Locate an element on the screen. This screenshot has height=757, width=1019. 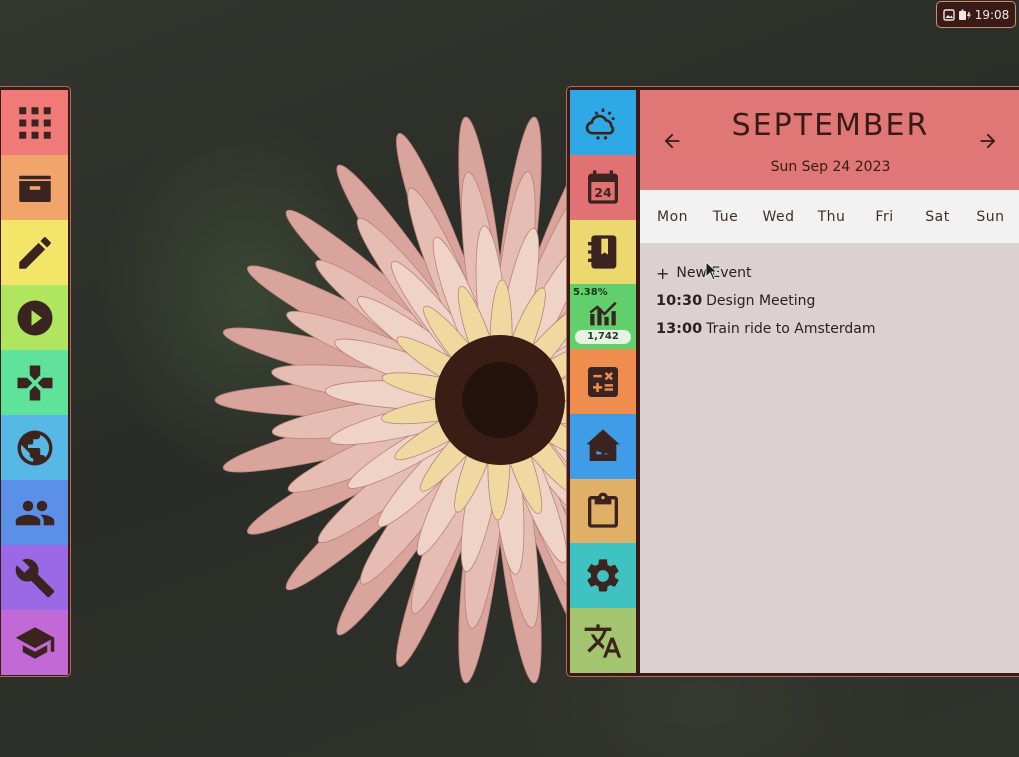
calculator-icon is located at coordinates (603, 381).